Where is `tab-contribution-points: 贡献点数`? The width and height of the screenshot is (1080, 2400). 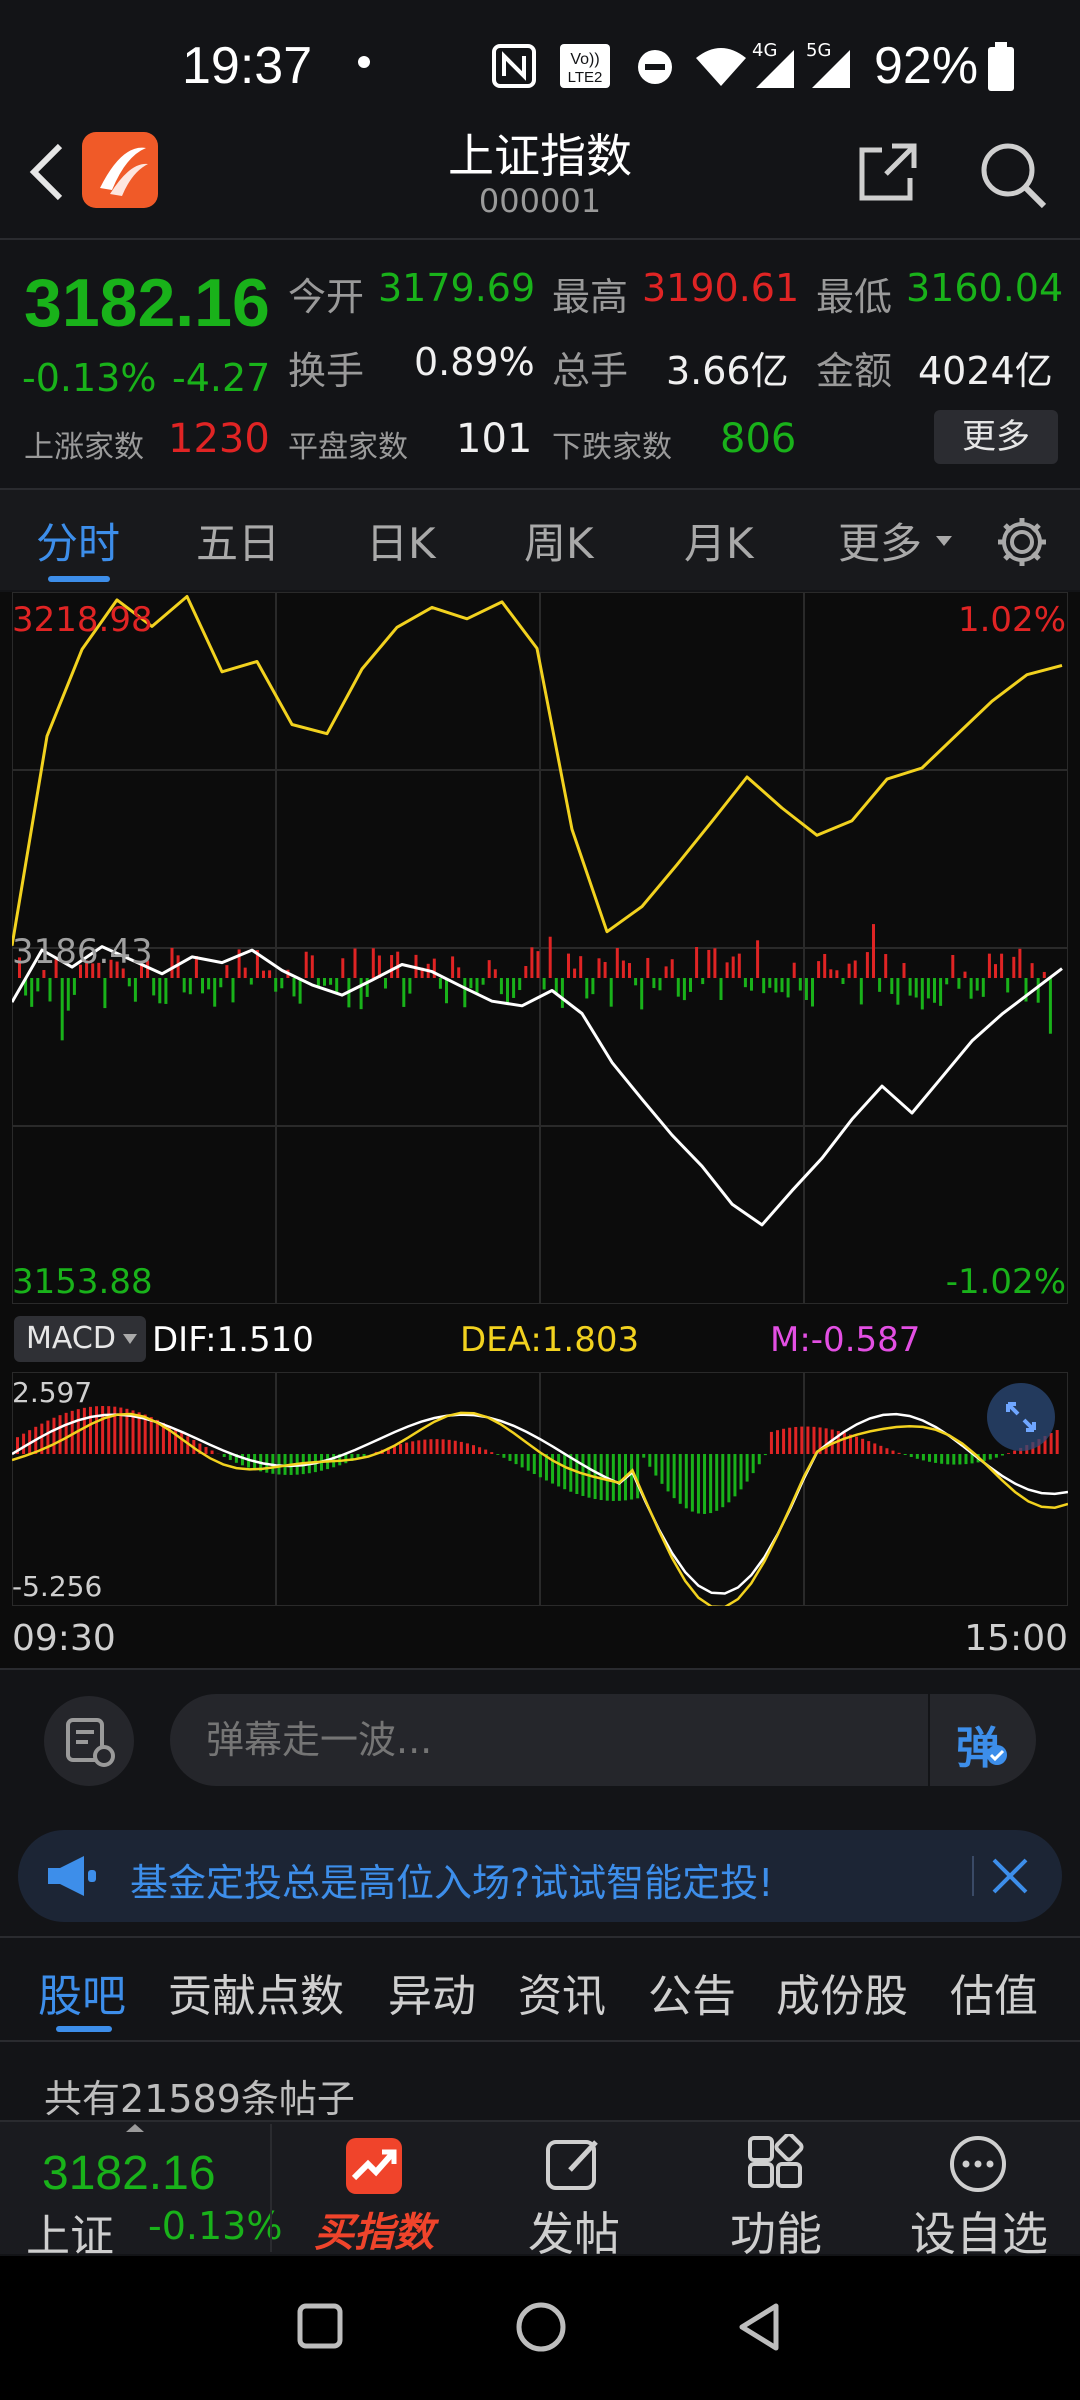 tab-contribution-points: 贡献点数 is located at coordinates (256, 1992).